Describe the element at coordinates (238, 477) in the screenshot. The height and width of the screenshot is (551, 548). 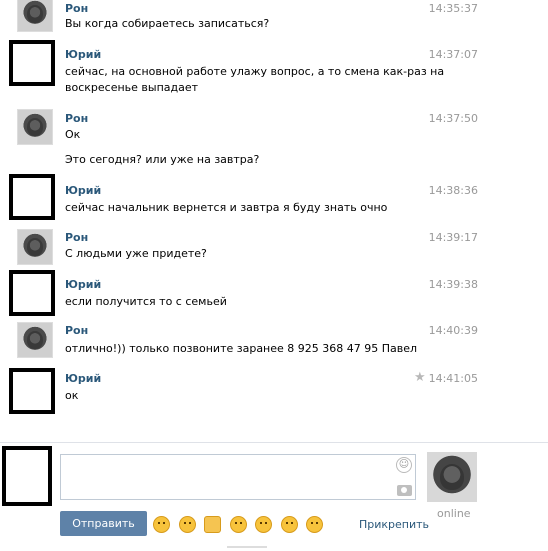
I see `message-input: ☺` at that location.